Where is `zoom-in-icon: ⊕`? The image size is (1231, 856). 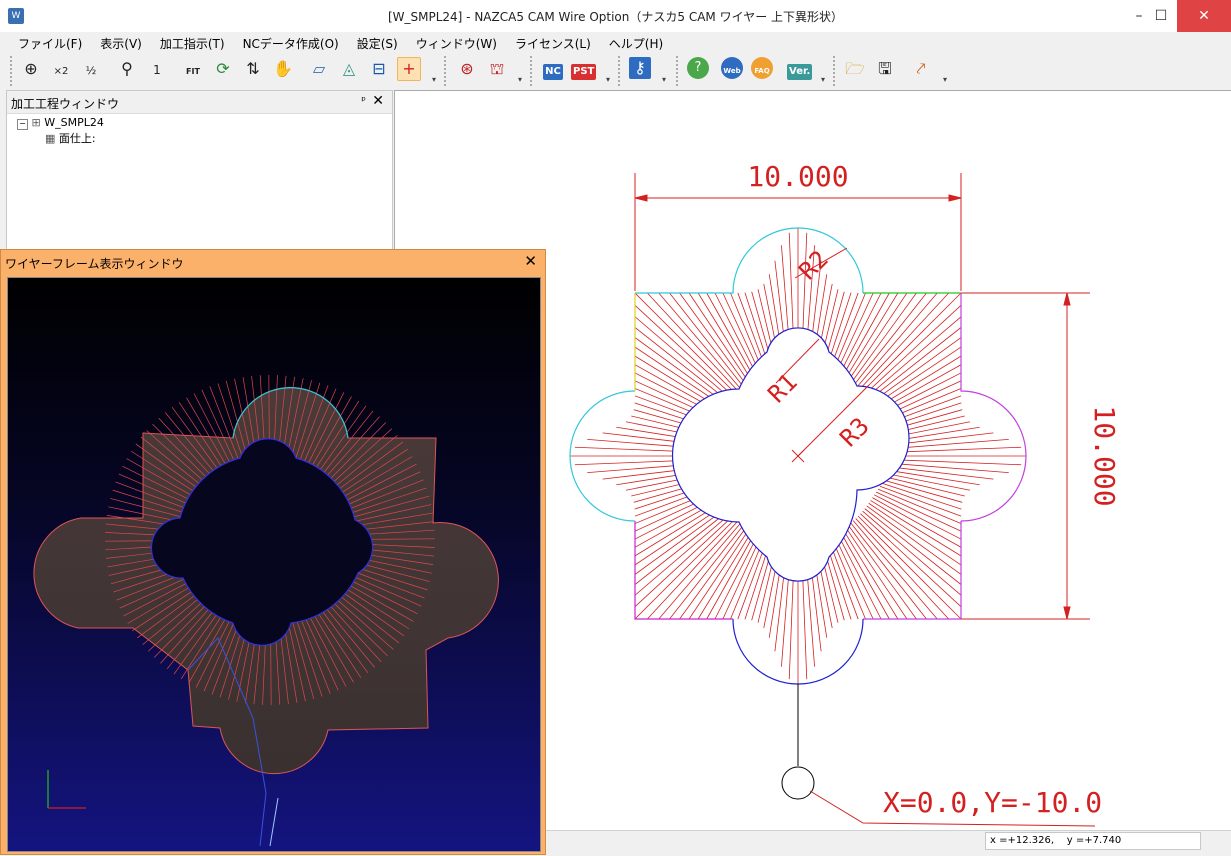 zoom-in-icon: ⊕ is located at coordinates (31, 69).